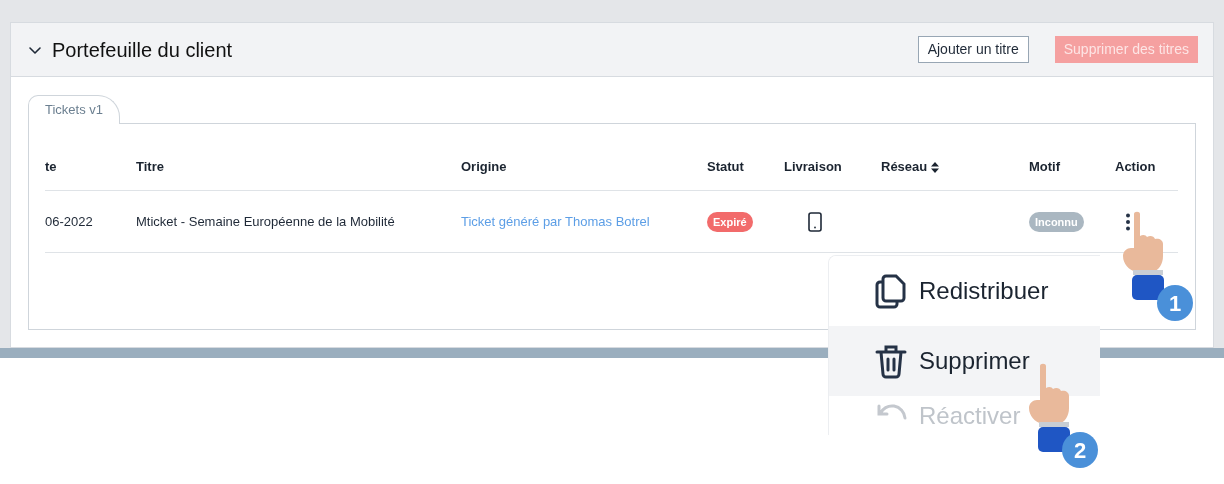 The height and width of the screenshot is (484, 1224). I want to click on kebab-menu-icon, so click(1128, 221).